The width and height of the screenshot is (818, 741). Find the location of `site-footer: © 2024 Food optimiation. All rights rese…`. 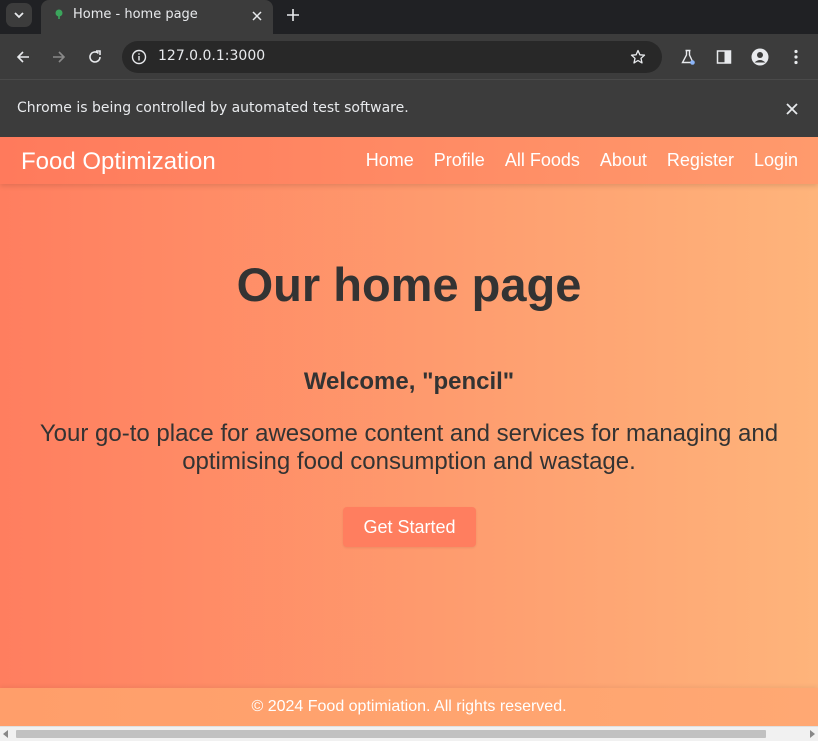

site-footer: © 2024 Food optimiation. All rights rese… is located at coordinates (409, 707).